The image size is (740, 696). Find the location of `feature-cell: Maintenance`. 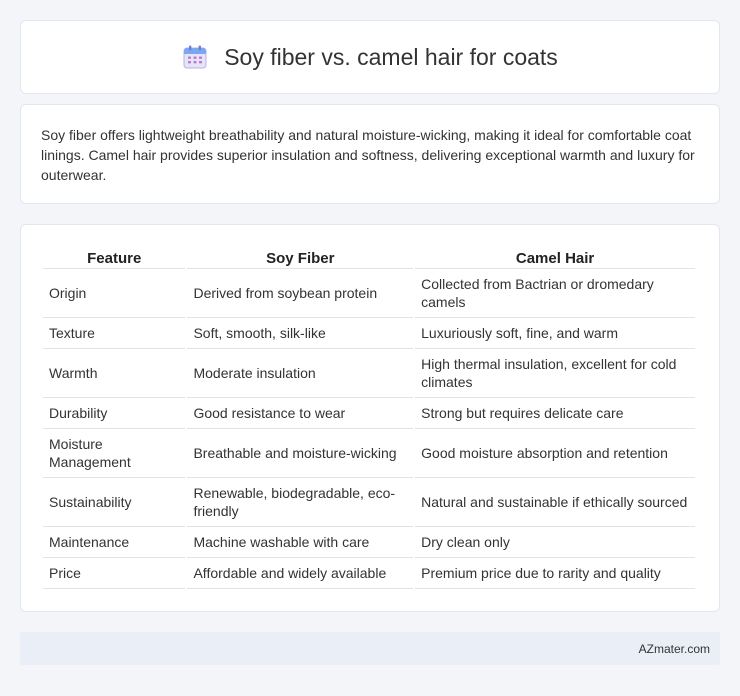

feature-cell: Maintenance is located at coordinates (114, 542).